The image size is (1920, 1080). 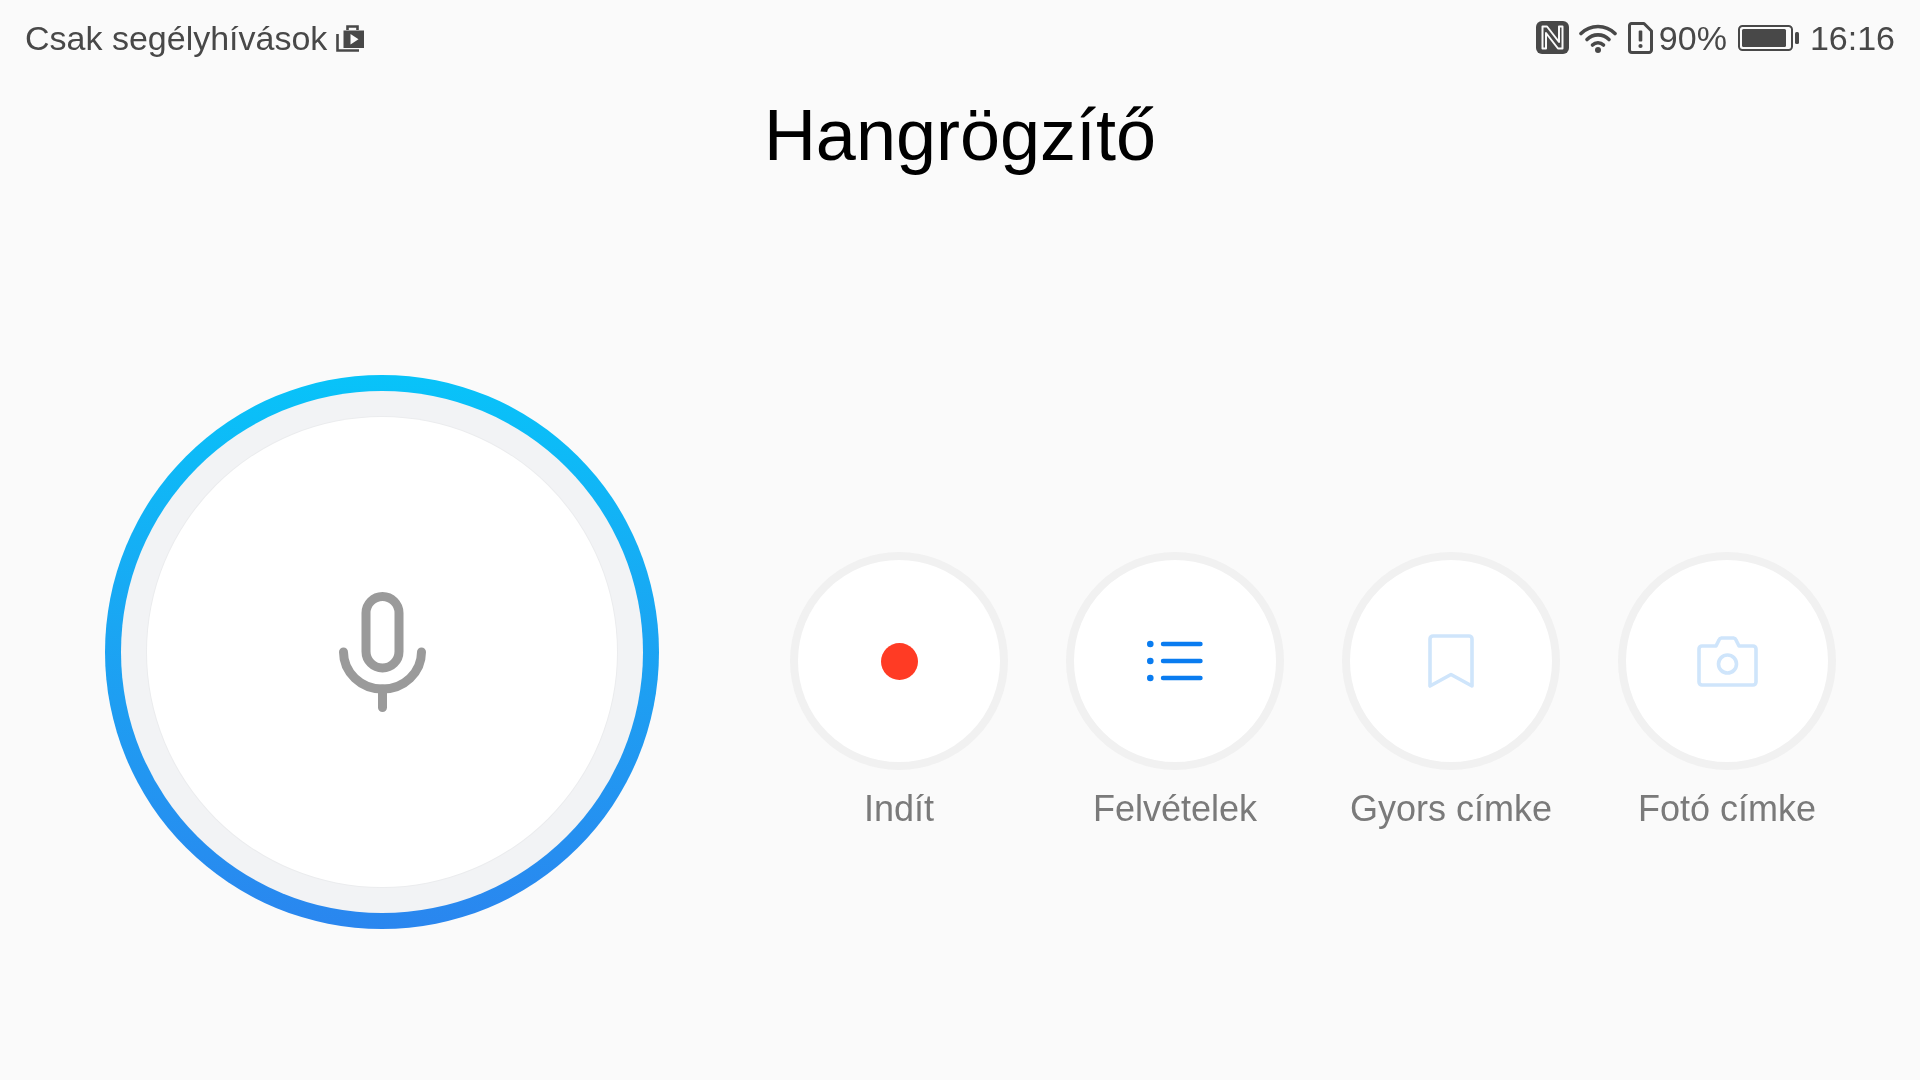 What do you see at coordinates (899, 809) in the screenshot?
I see `action-label: Indít` at bounding box center [899, 809].